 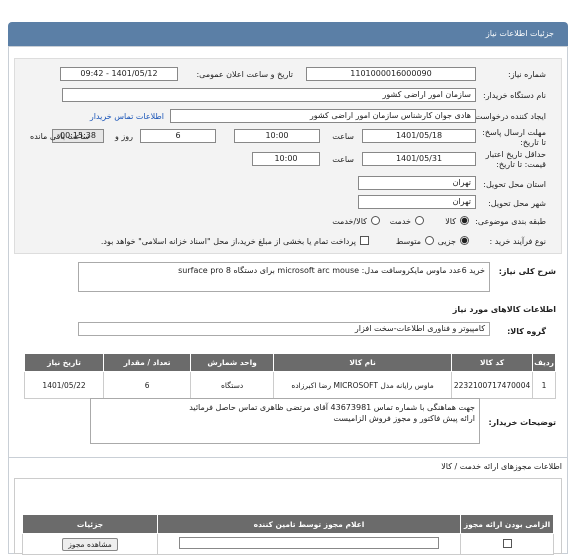 I want to click on col-qty: تعداد / مقدار, so click(x=147, y=362).